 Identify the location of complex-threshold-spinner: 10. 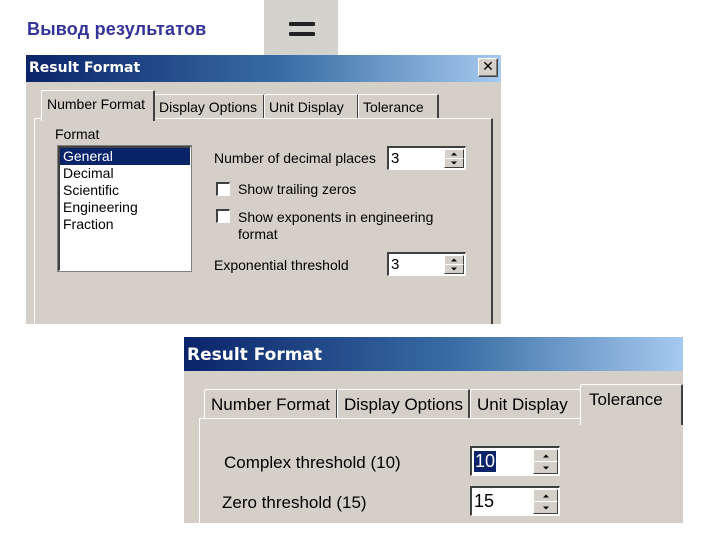
(515, 461).